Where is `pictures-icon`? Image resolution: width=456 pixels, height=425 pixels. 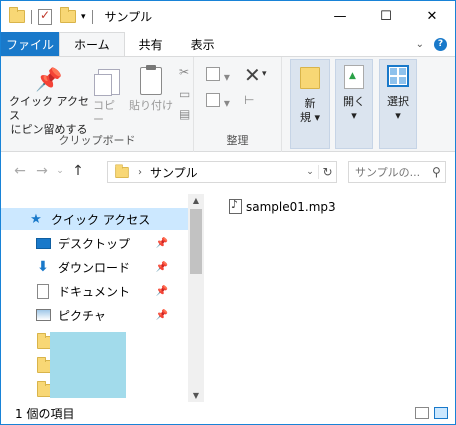
pictures-icon is located at coordinates (43, 315).